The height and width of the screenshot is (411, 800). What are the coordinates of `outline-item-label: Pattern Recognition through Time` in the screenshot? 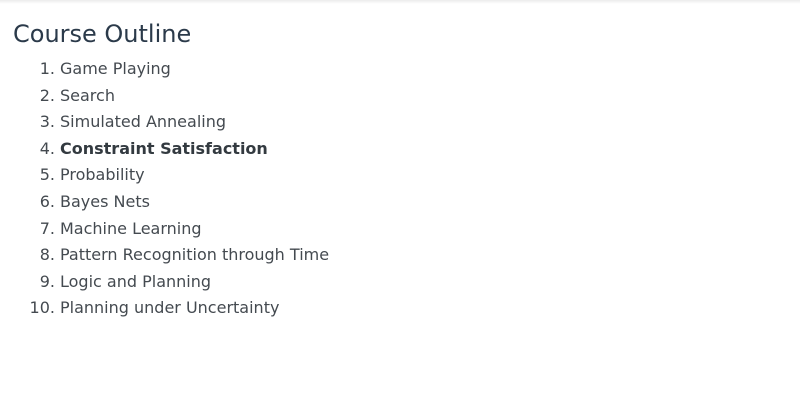 It's located at (194, 255).